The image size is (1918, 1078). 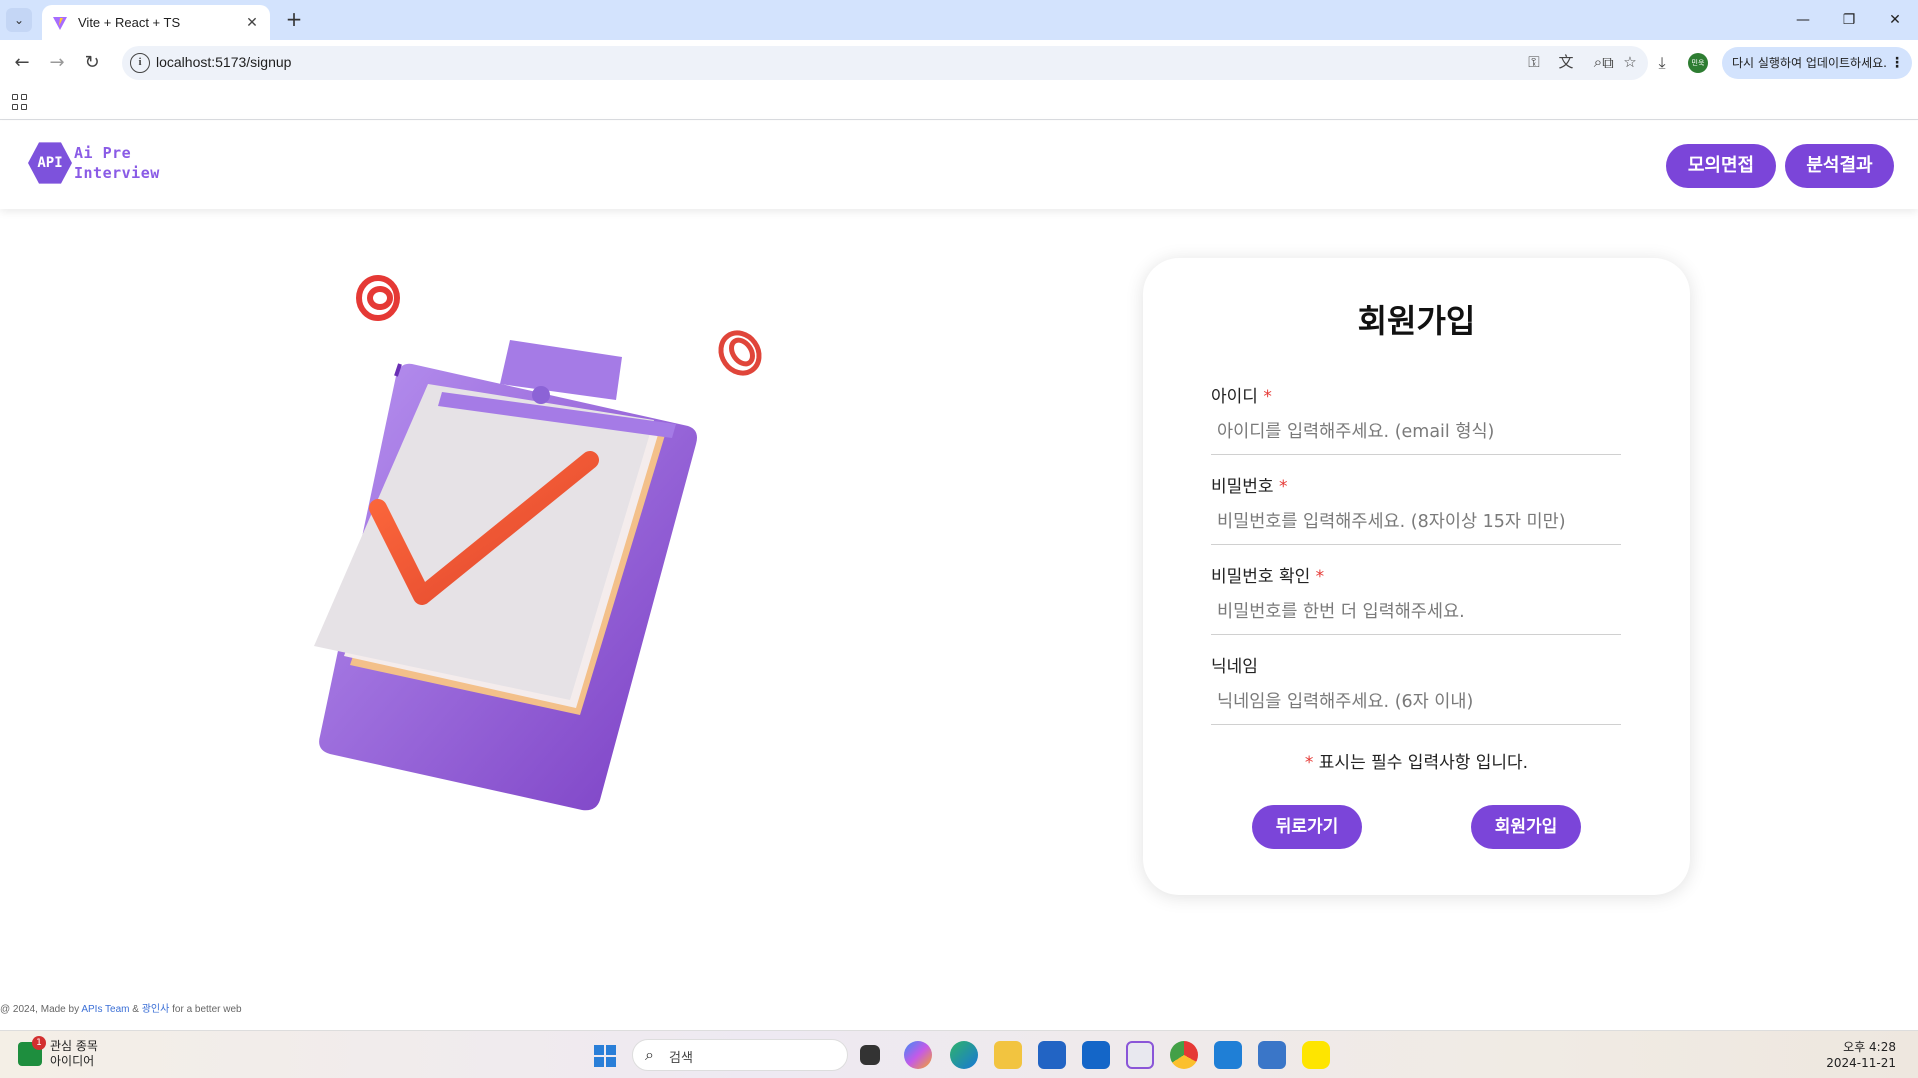 I want to click on tab-title: Vite + React + TS, so click(x=129, y=22).